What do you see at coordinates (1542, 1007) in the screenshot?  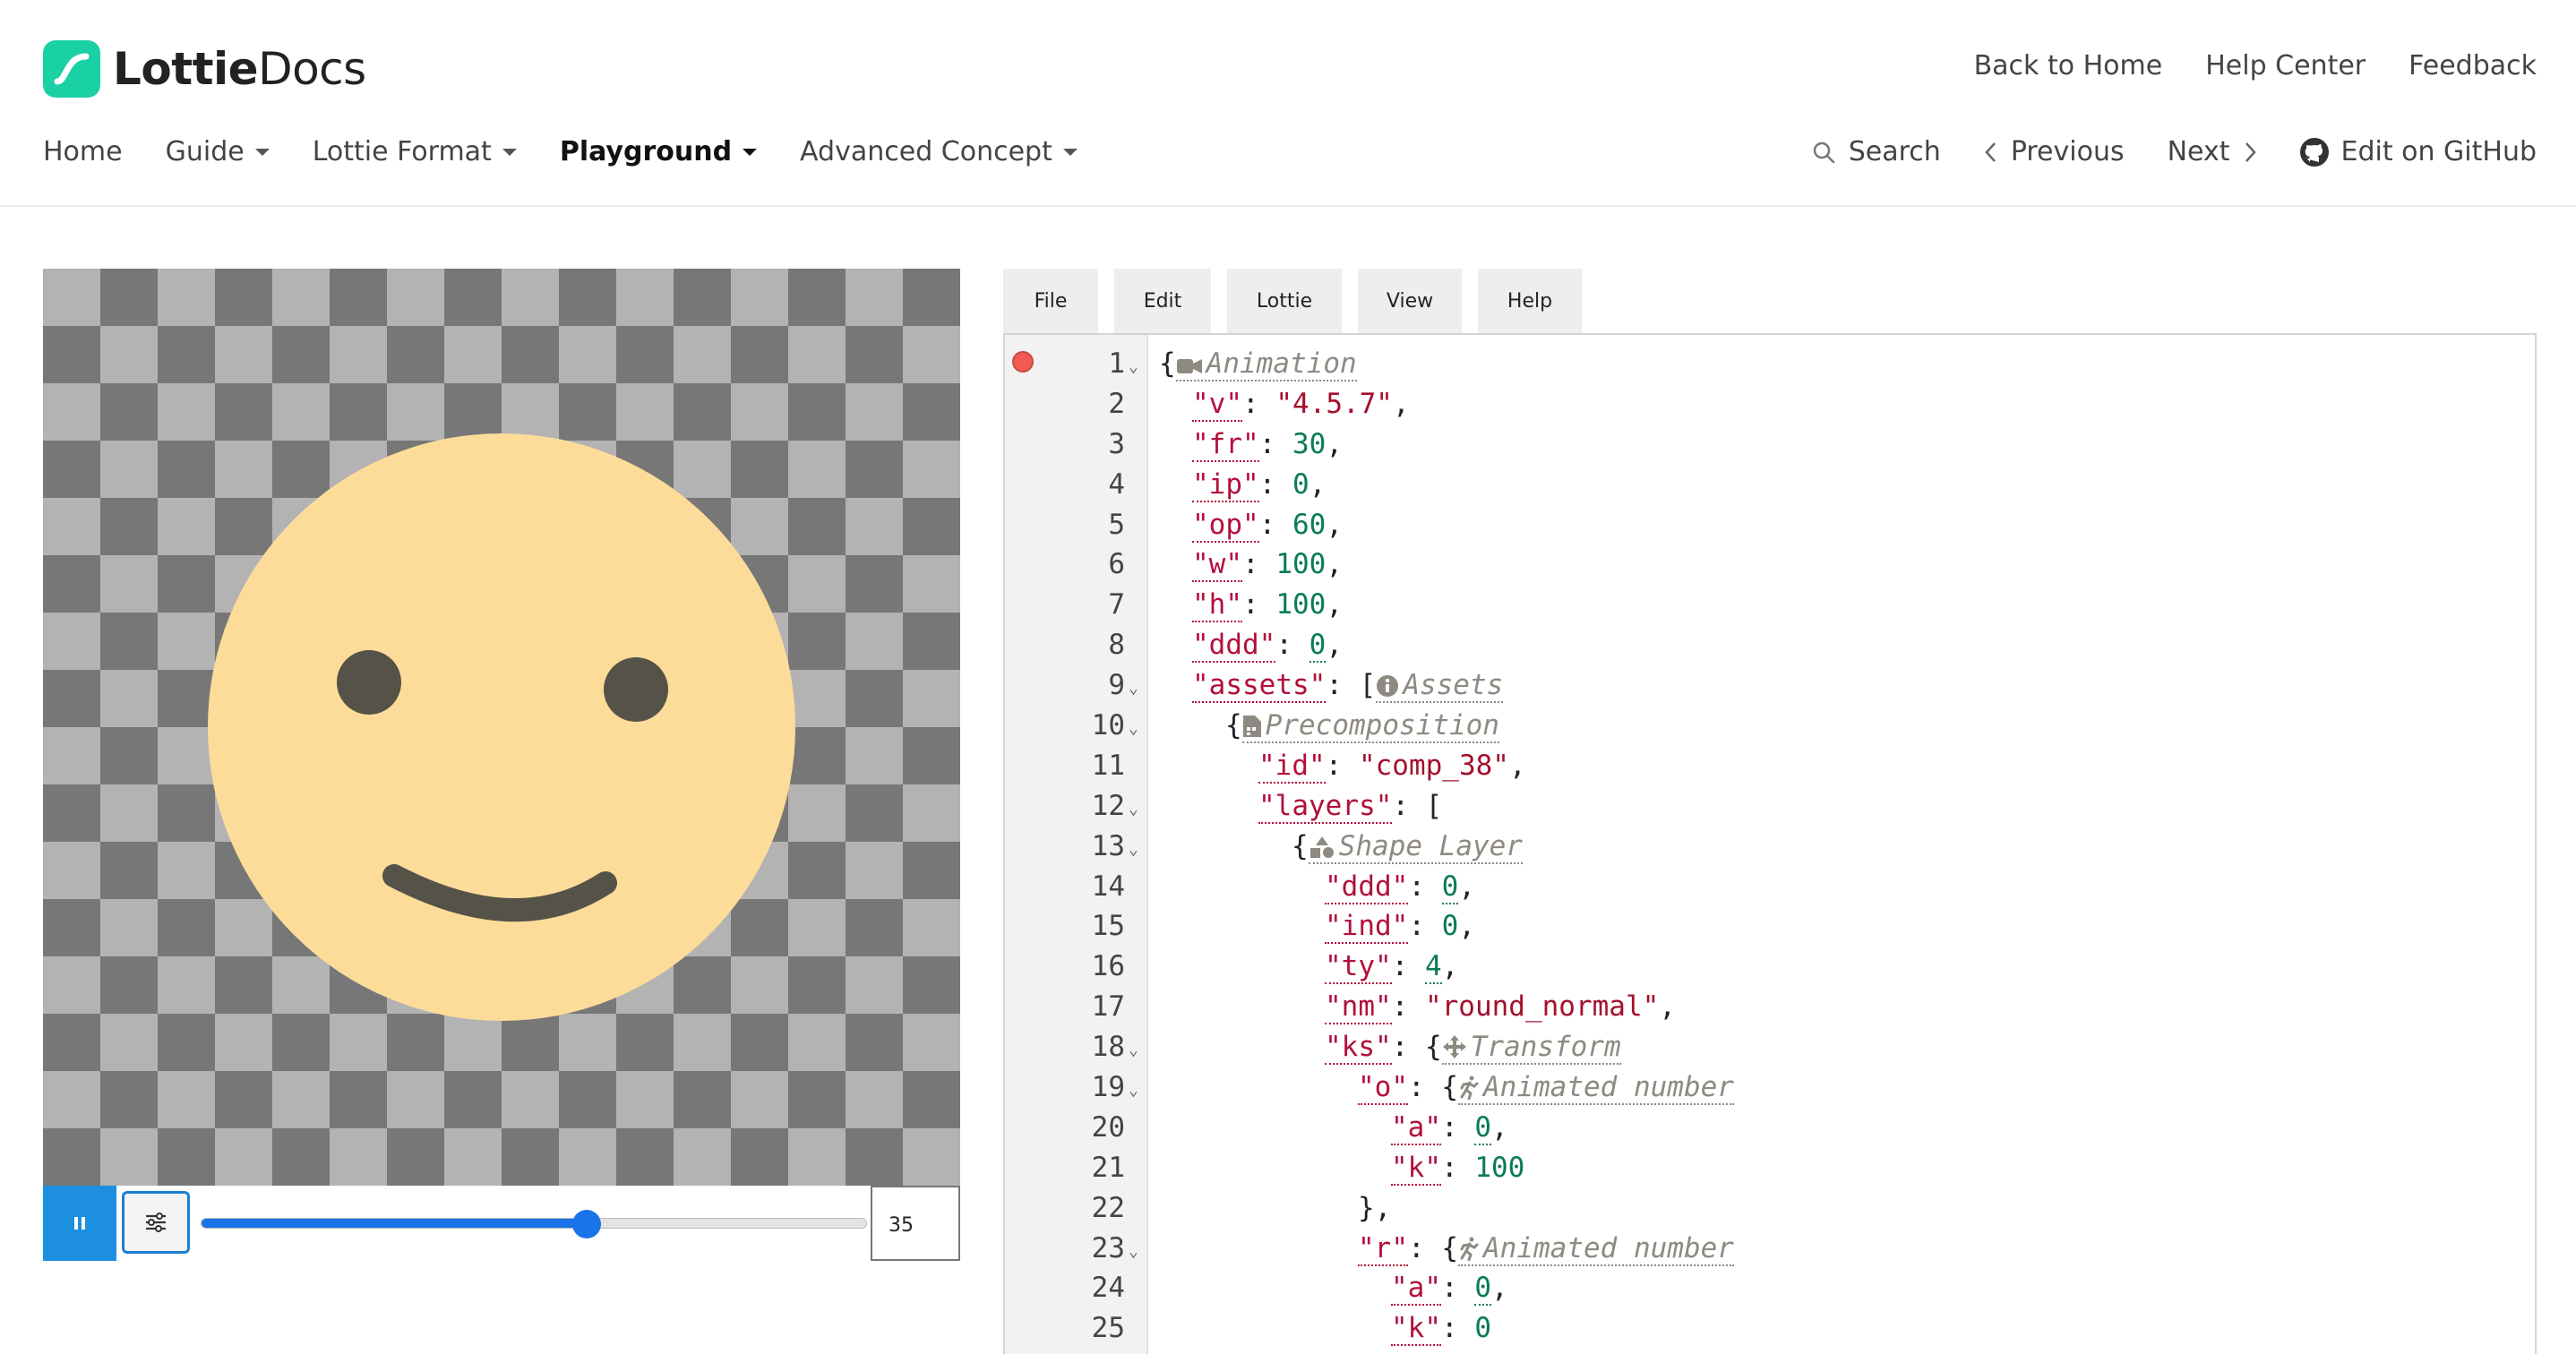 I see `json-value: "round_normal"` at bounding box center [1542, 1007].